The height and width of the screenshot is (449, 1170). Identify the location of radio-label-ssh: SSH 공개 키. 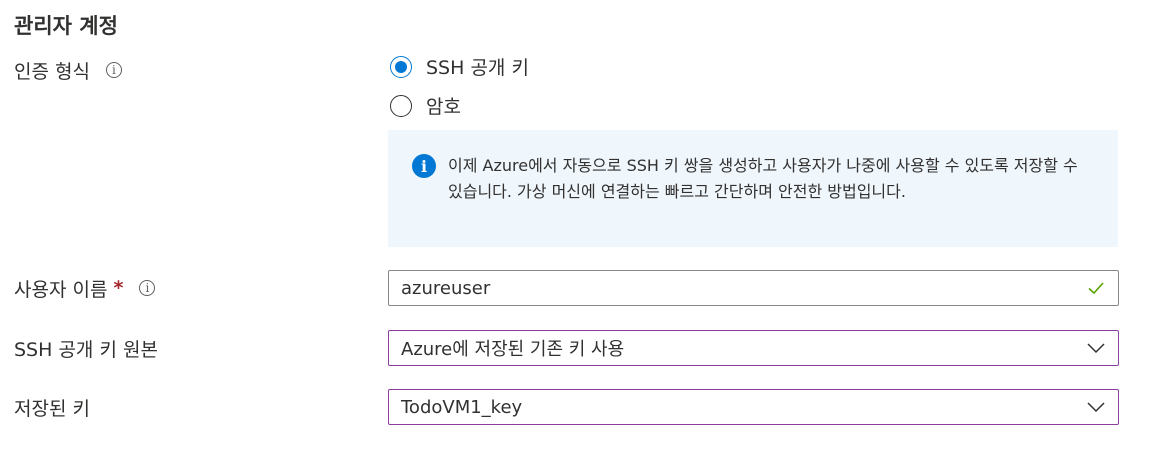
(477, 68).